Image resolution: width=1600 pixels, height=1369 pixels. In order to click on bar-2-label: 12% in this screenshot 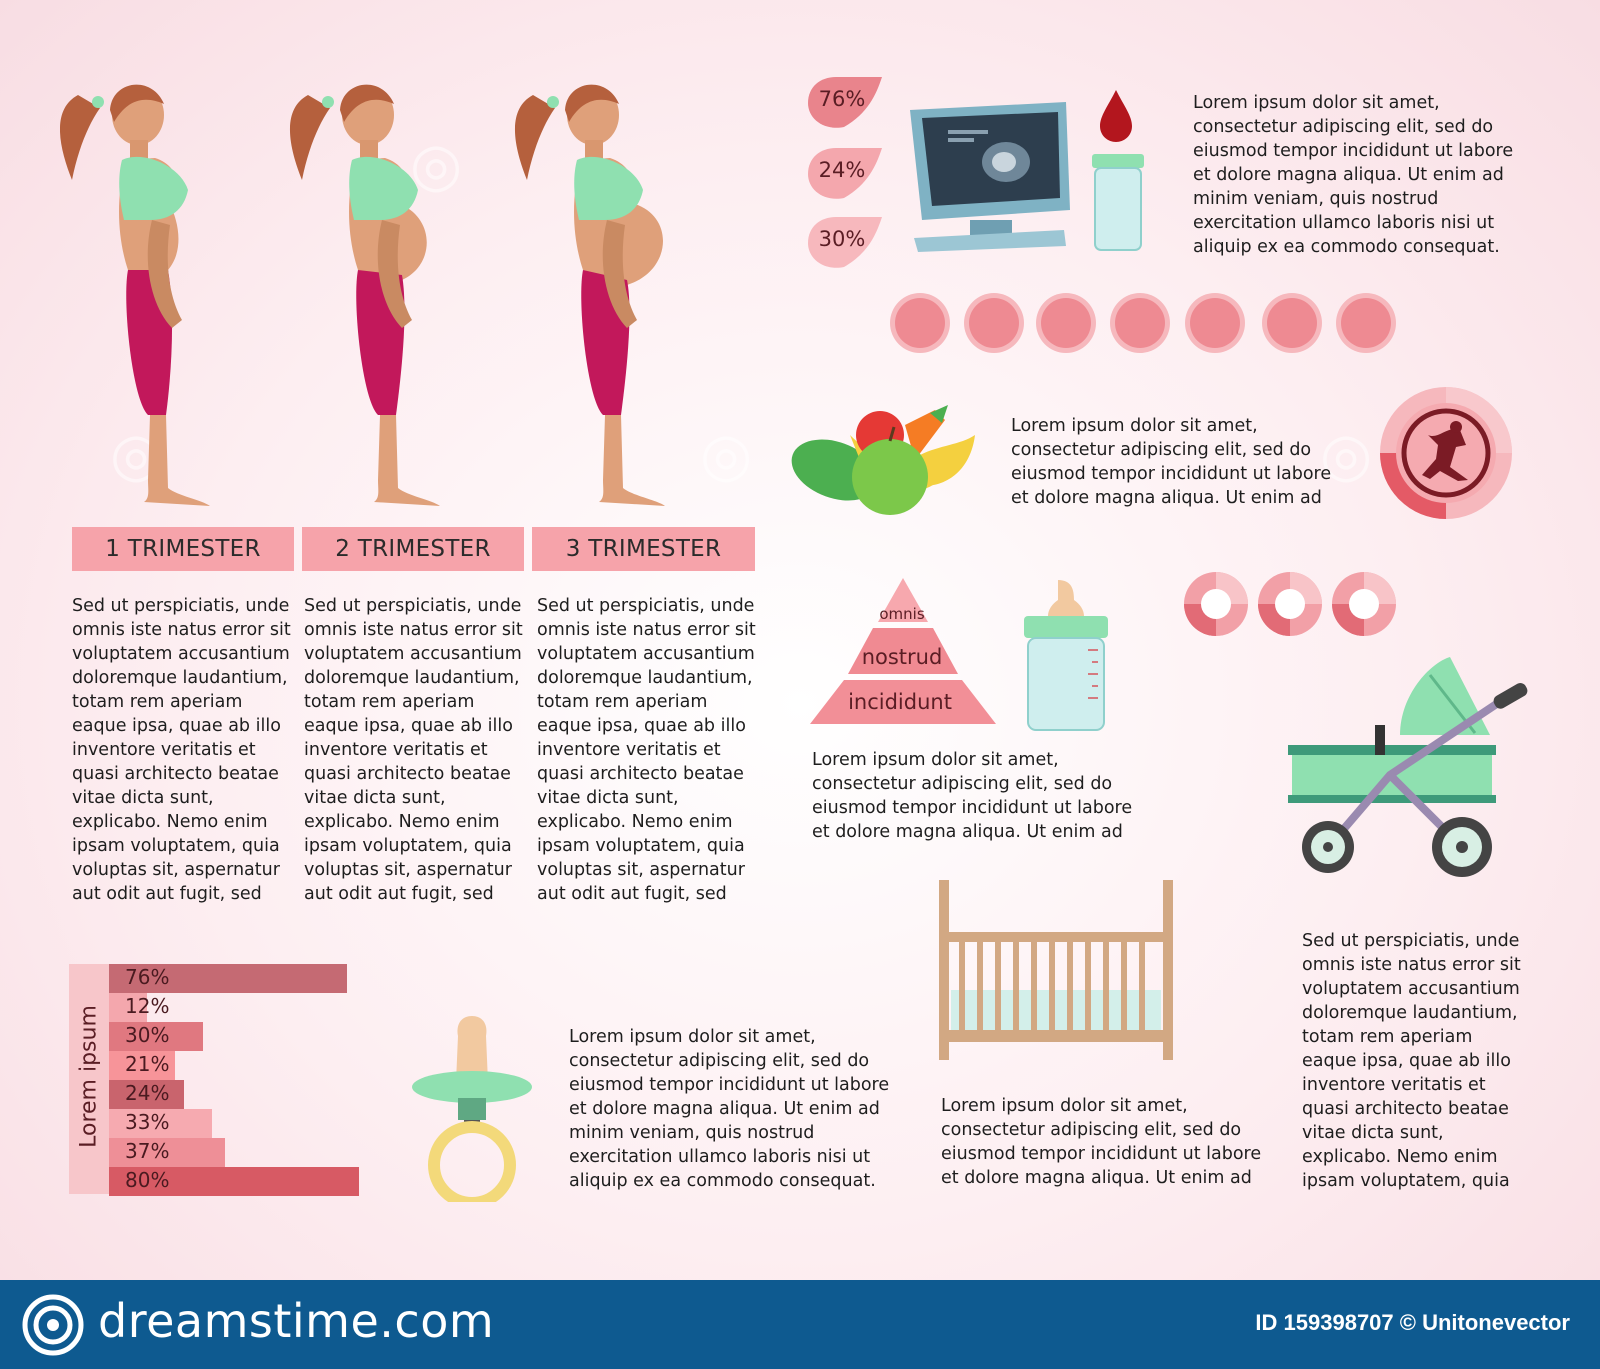, I will do `click(147, 1006)`.